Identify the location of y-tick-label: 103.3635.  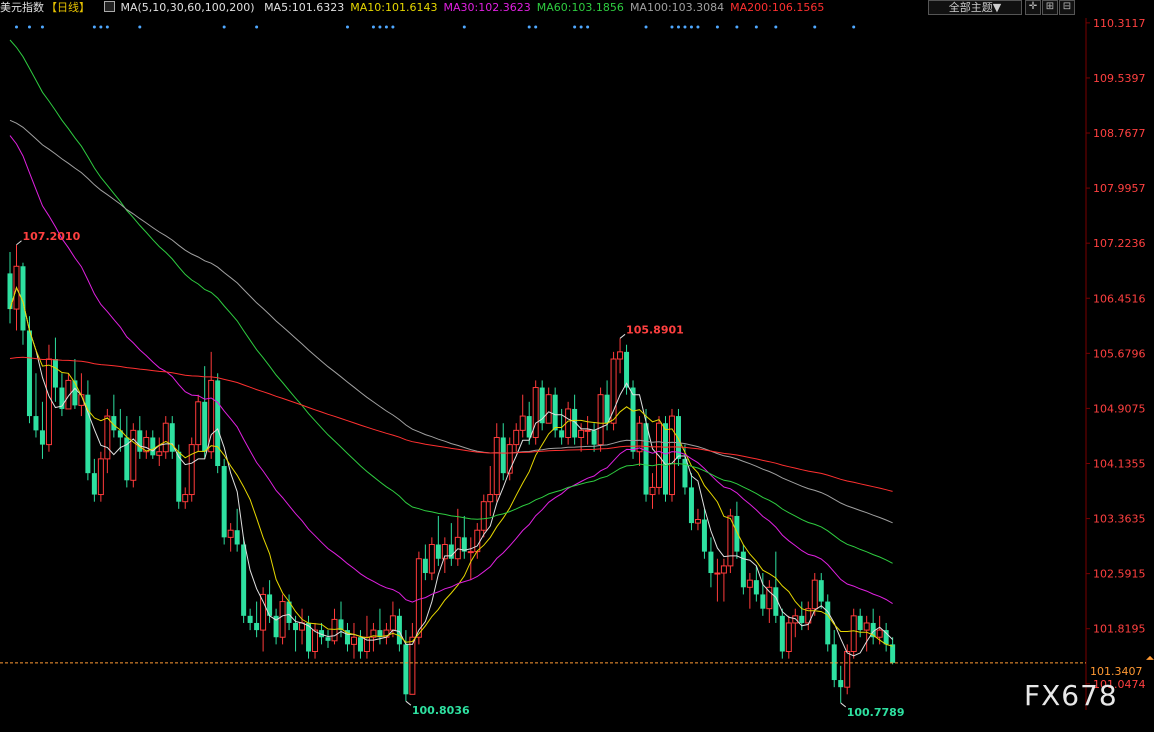
(1119, 519).